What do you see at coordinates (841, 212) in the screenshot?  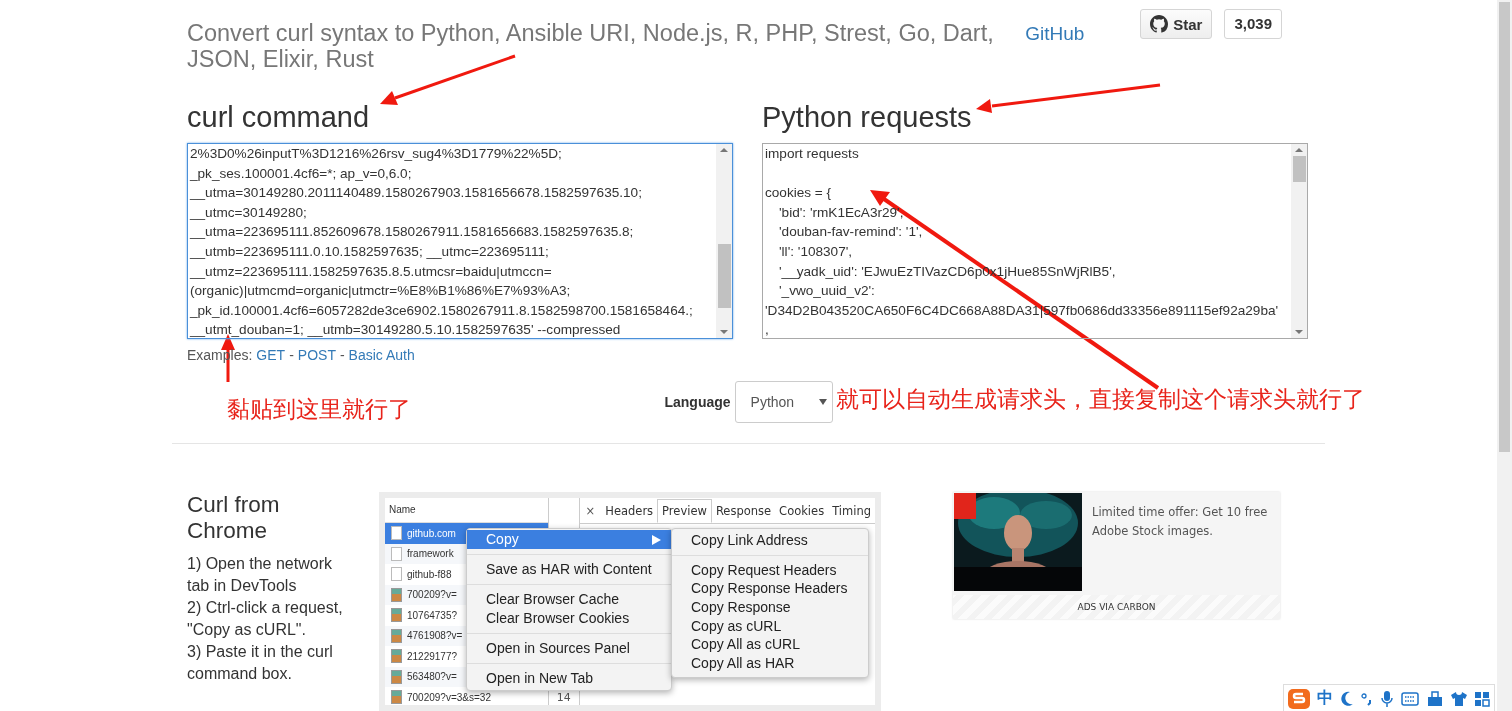 I see `code-line: 'bid': 'rmK1EcA3r29',` at bounding box center [841, 212].